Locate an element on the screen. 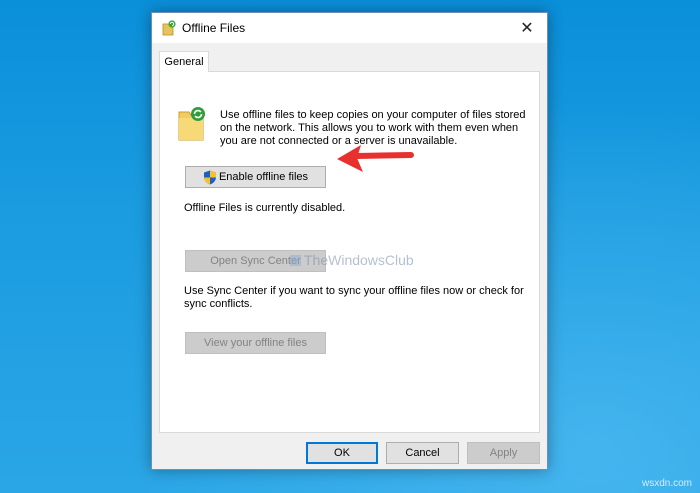 The image size is (700, 493). apply-button: Apply is located at coordinates (503, 453).